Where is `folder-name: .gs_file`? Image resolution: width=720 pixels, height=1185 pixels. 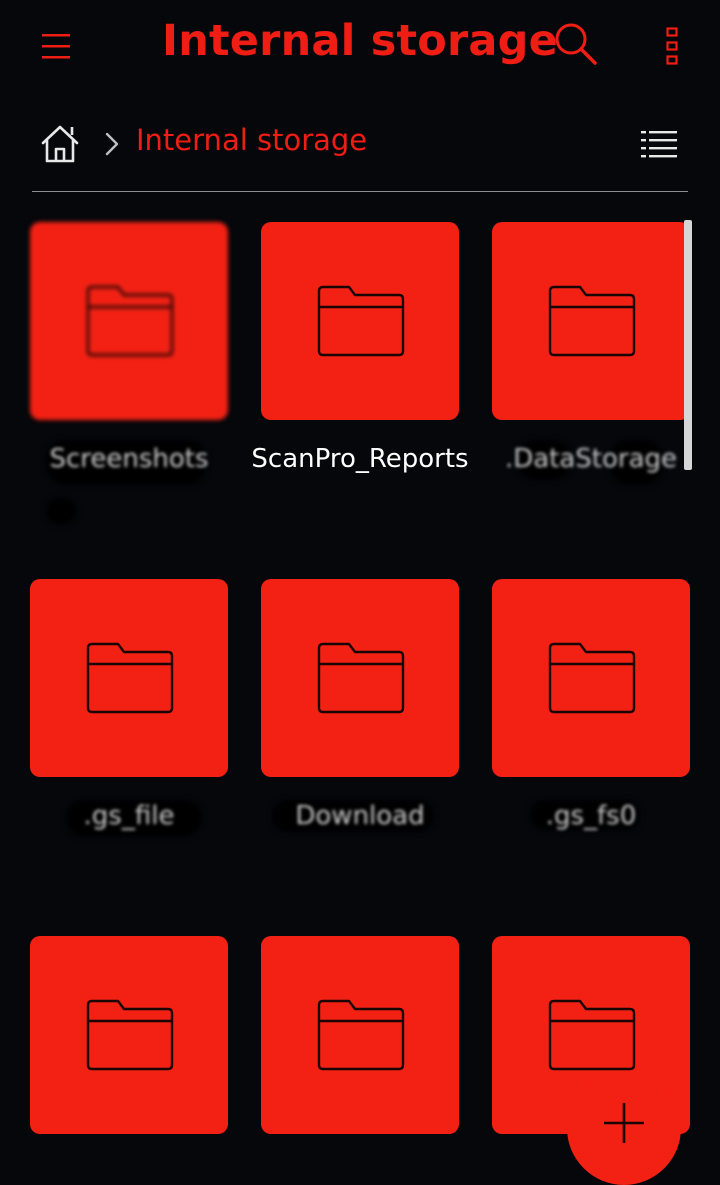 folder-name: .gs_file is located at coordinates (129, 816).